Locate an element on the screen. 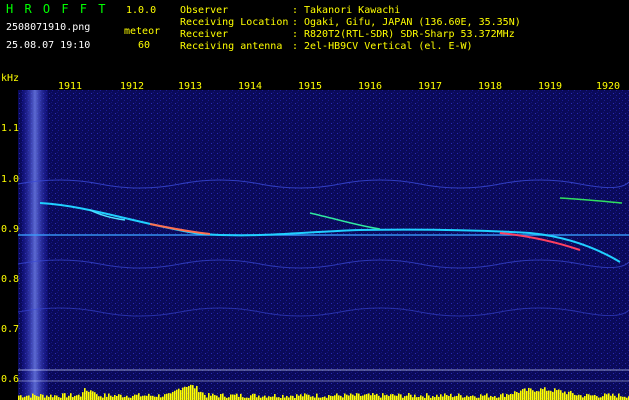 Image resolution: width=629 pixels, height=400 pixels. info-value-location: Ogaki, Gifu, JAPAN (136.60E, 35.35N) is located at coordinates (412, 22).